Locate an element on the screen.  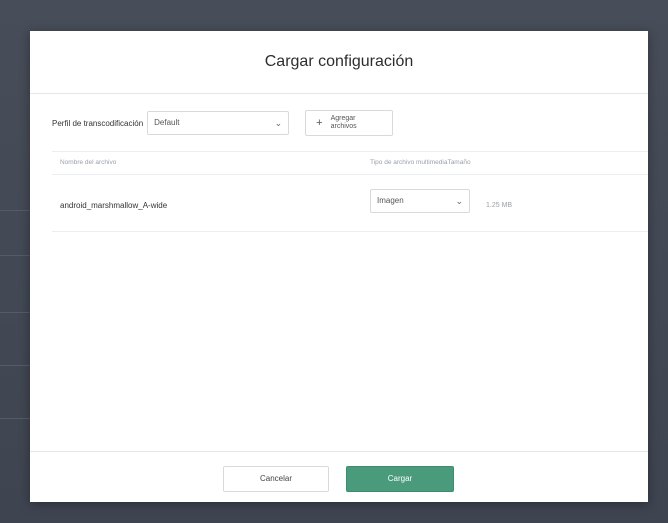
add-files-label: Agregar archivos is located at coordinates (344, 123).